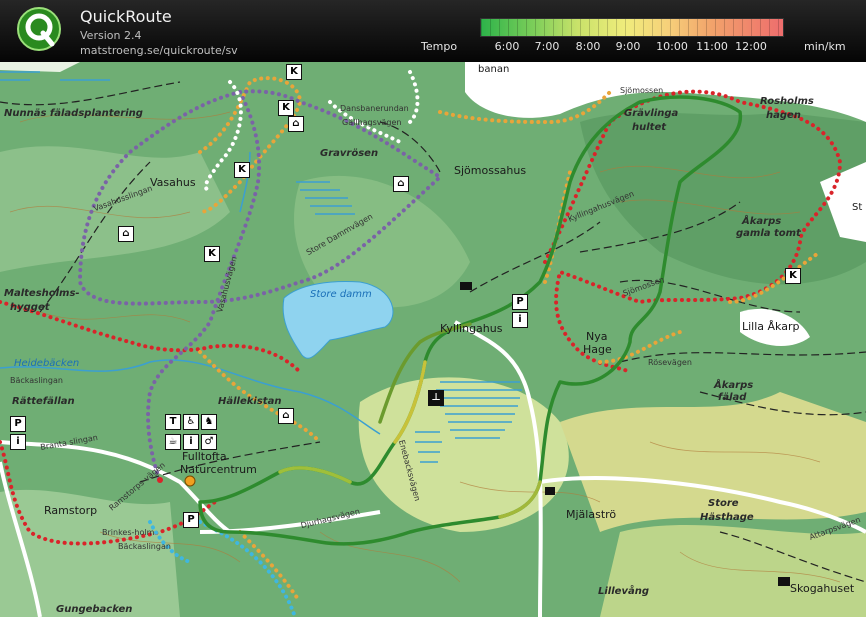  Describe the element at coordinates (825, 46) in the screenshot. I see `tempo-unit: min/km` at that location.